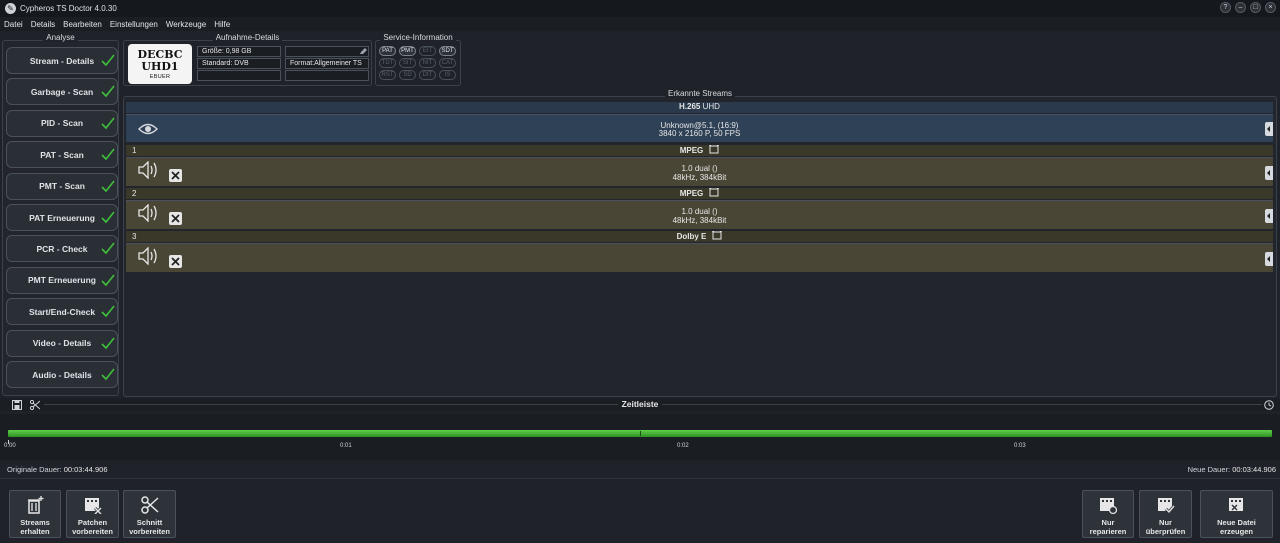 This screenshot has height=543, width=1280. I want to click on patchen-vorbereiten-button: Patchen vorbereiten, so click(92, 514).